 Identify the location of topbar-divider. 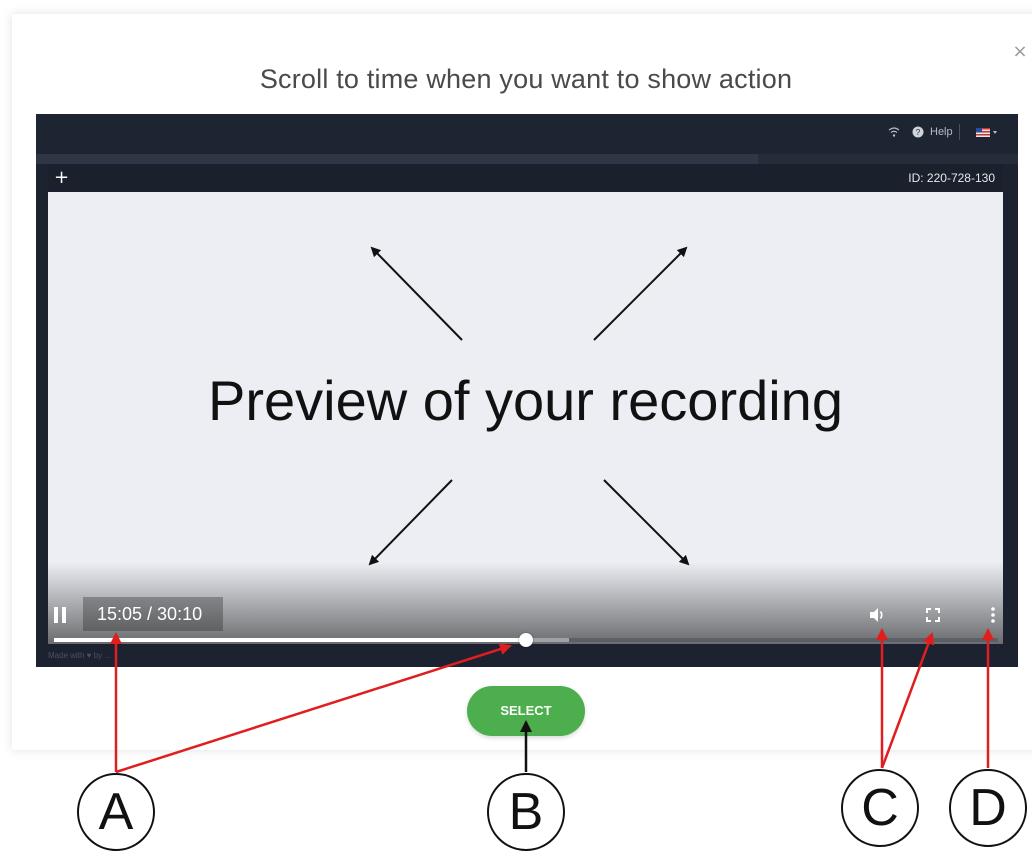
(959, 132).